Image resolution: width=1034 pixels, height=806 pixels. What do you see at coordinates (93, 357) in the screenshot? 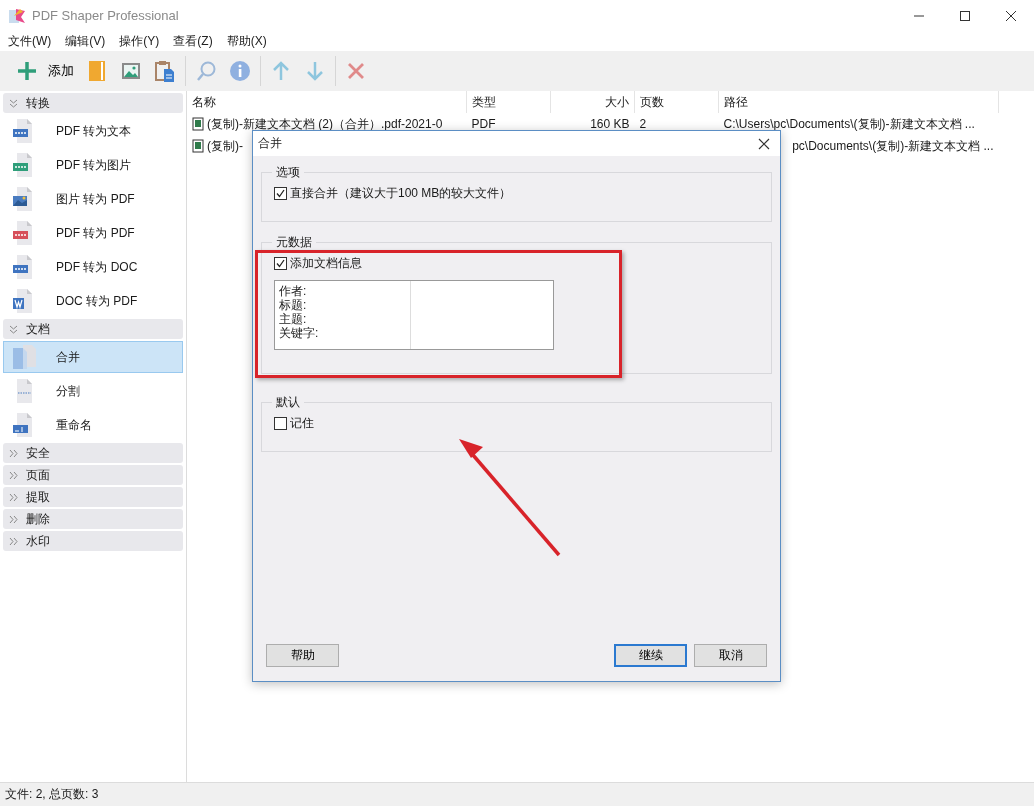
I see `sidebar-item: 合并` at bounding box center [93, 357].